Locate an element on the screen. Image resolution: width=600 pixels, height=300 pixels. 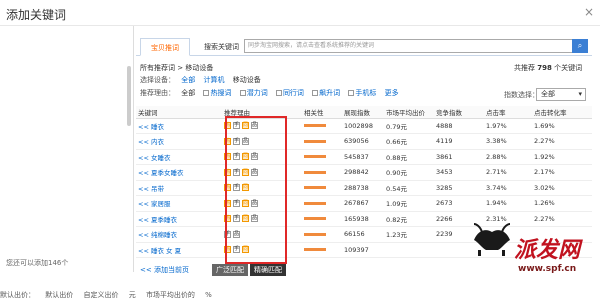
col-impressions: 展现指数 is located at coordinates (363, 112).